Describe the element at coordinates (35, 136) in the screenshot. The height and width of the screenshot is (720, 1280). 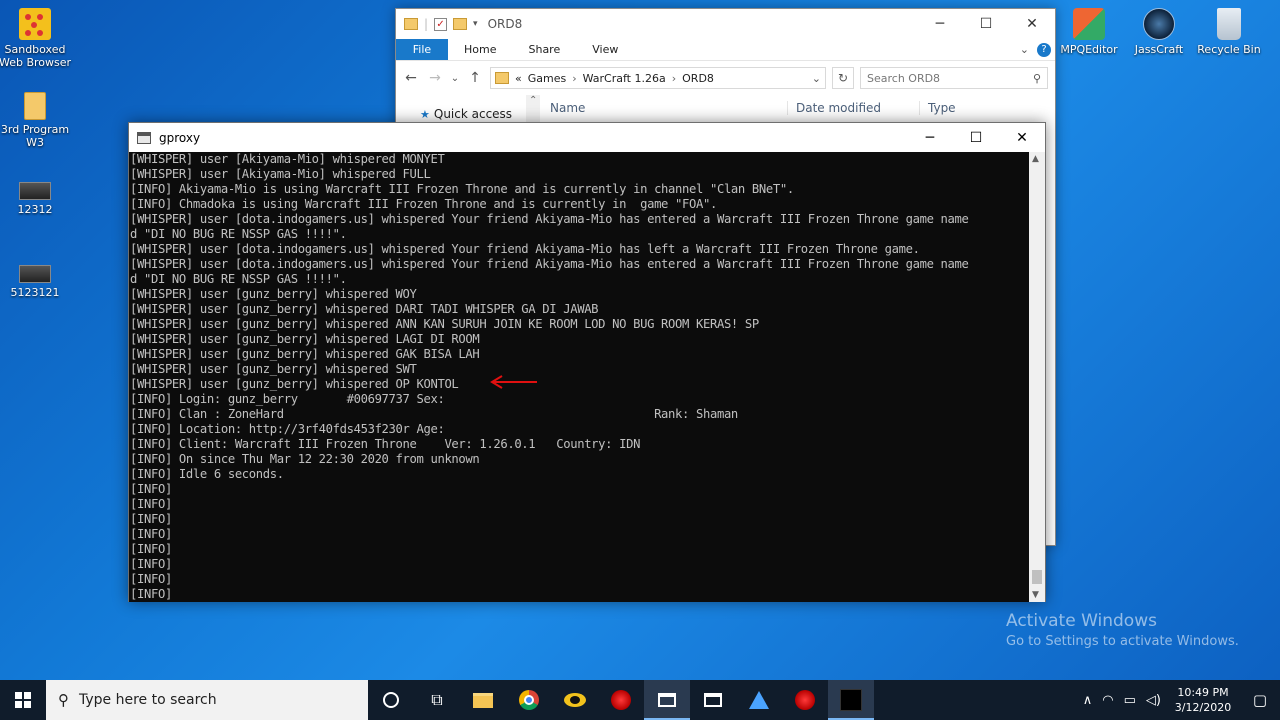
I see `desktop-icon-label: 3rd Program W3` at that location.